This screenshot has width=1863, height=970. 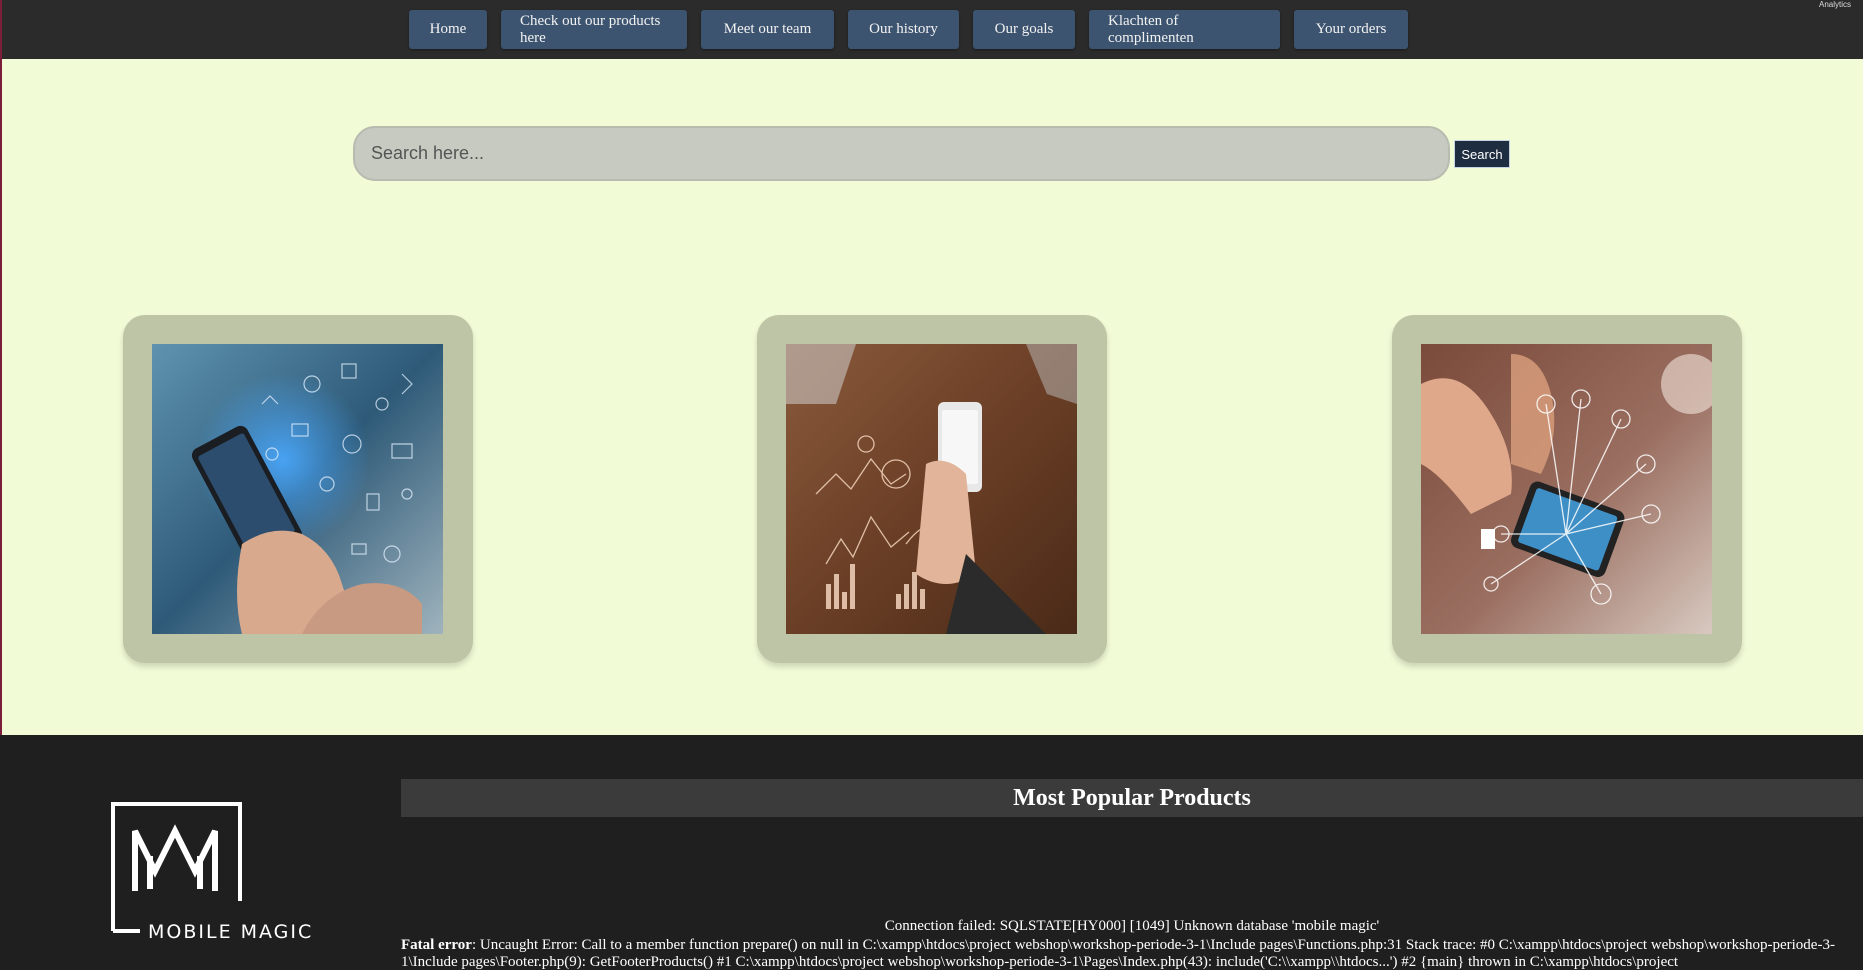 I want to click on fatal-error-label: Fatal error, so click(x=436, y=945).